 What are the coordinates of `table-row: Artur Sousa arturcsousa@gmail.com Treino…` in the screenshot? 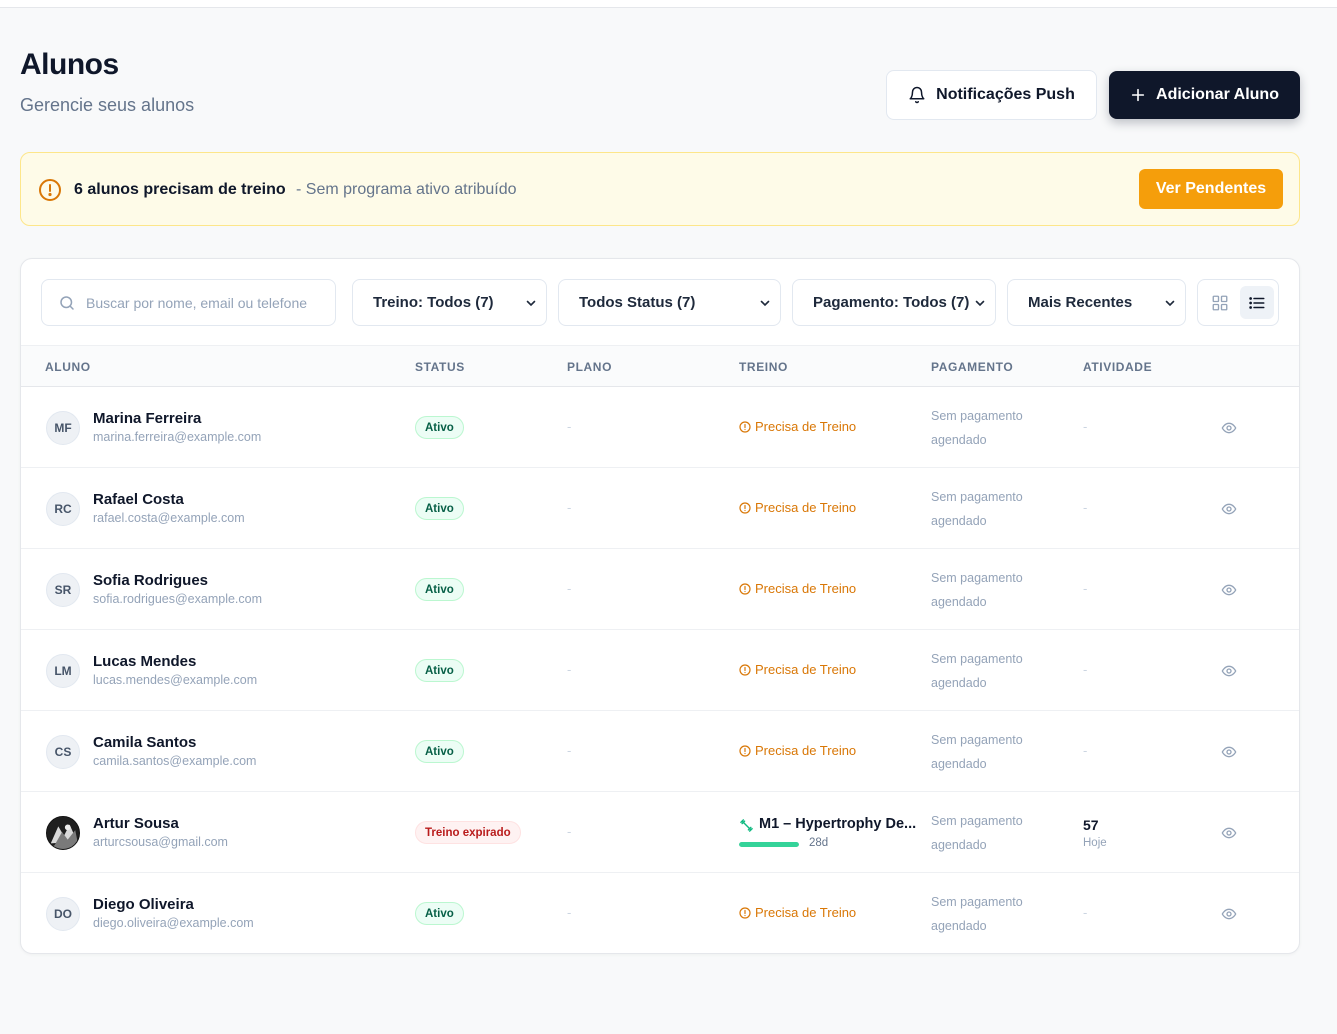 It's located at (660, 832).